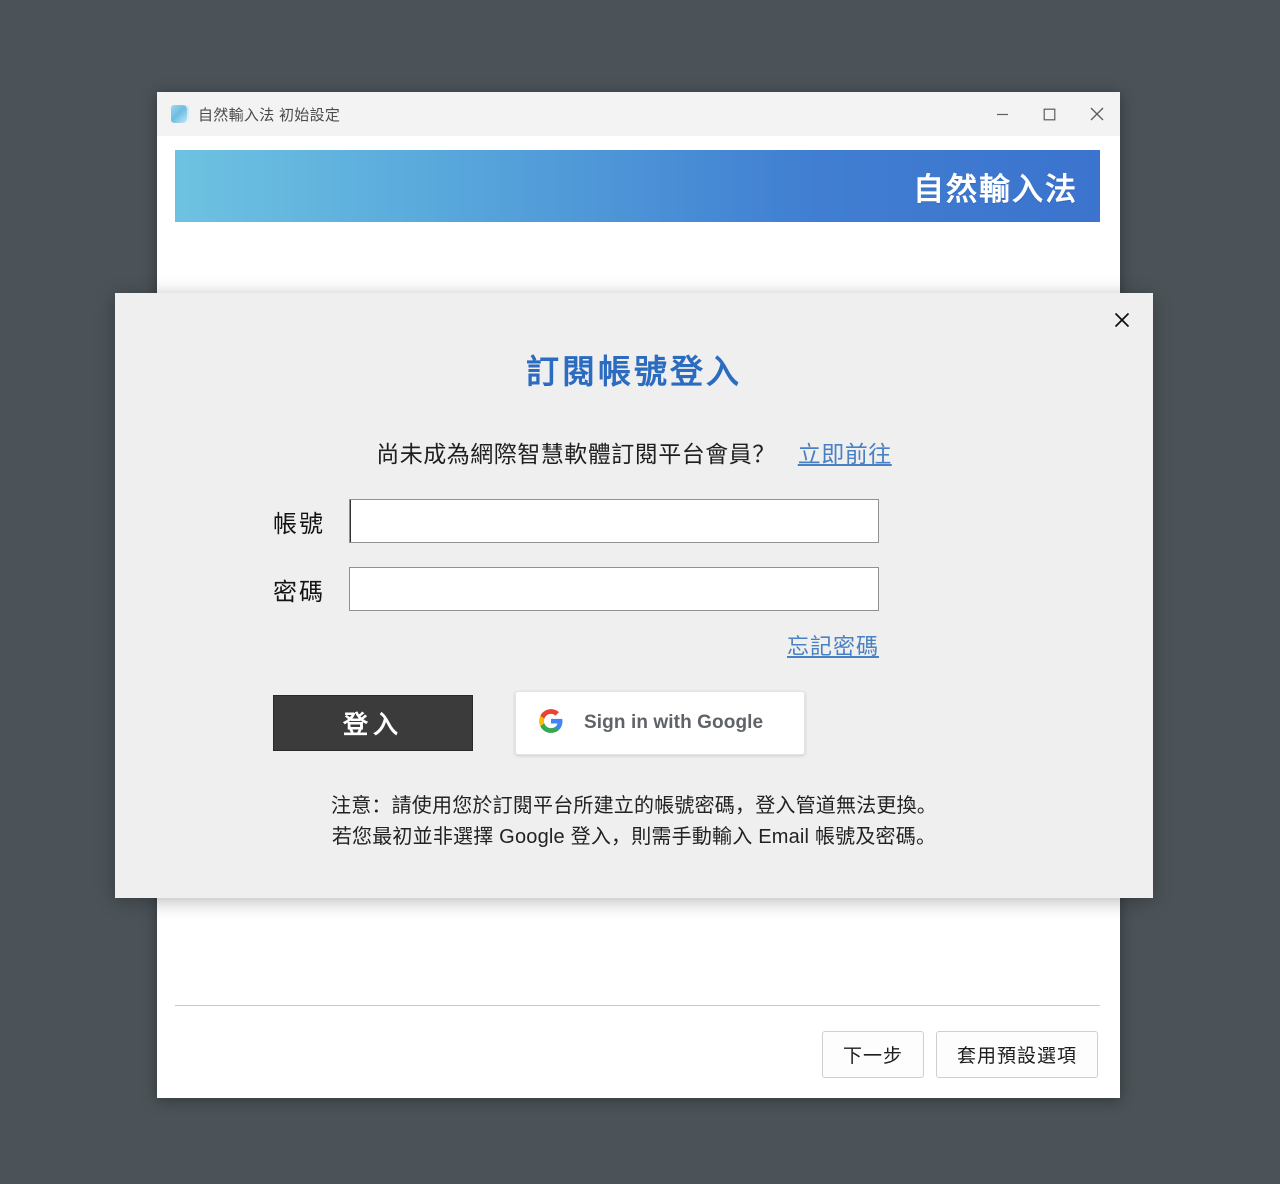 The width and height of the screenshot is (1280, 1184). I want to click on signup-link: 立即前往, so click(845, 454).